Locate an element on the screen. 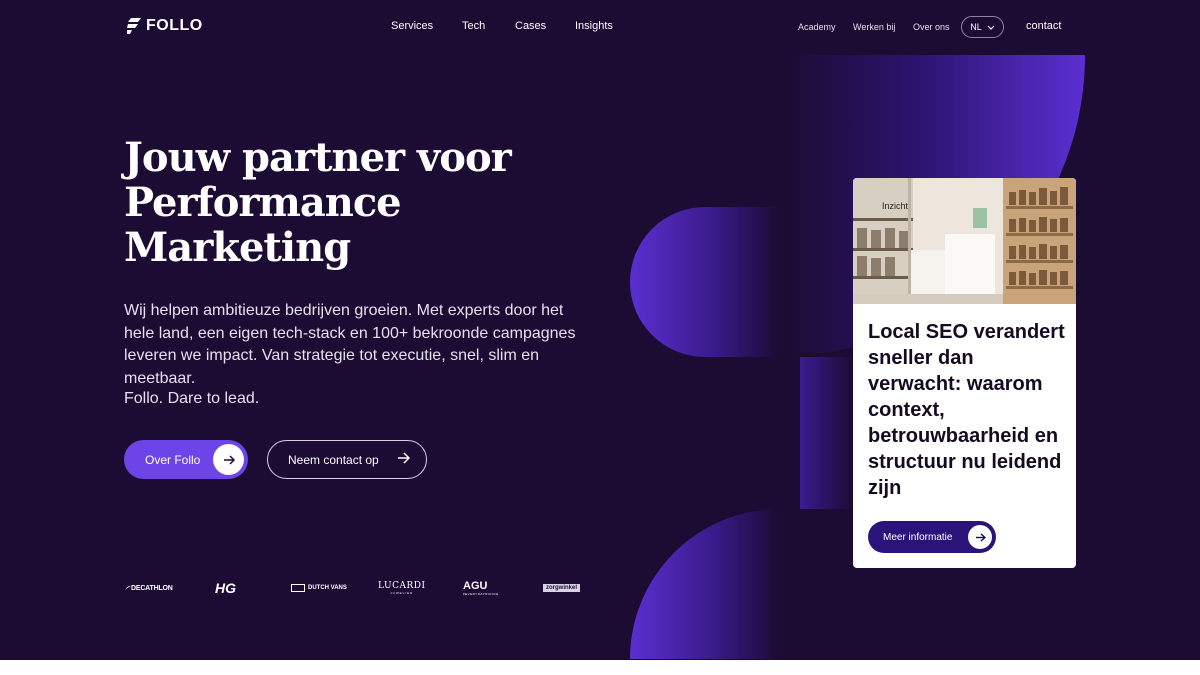 Image resolution: width=1200 pixels, height=675 pixels. over-follo-button: Over Follo is located at coordinates (186, 459).